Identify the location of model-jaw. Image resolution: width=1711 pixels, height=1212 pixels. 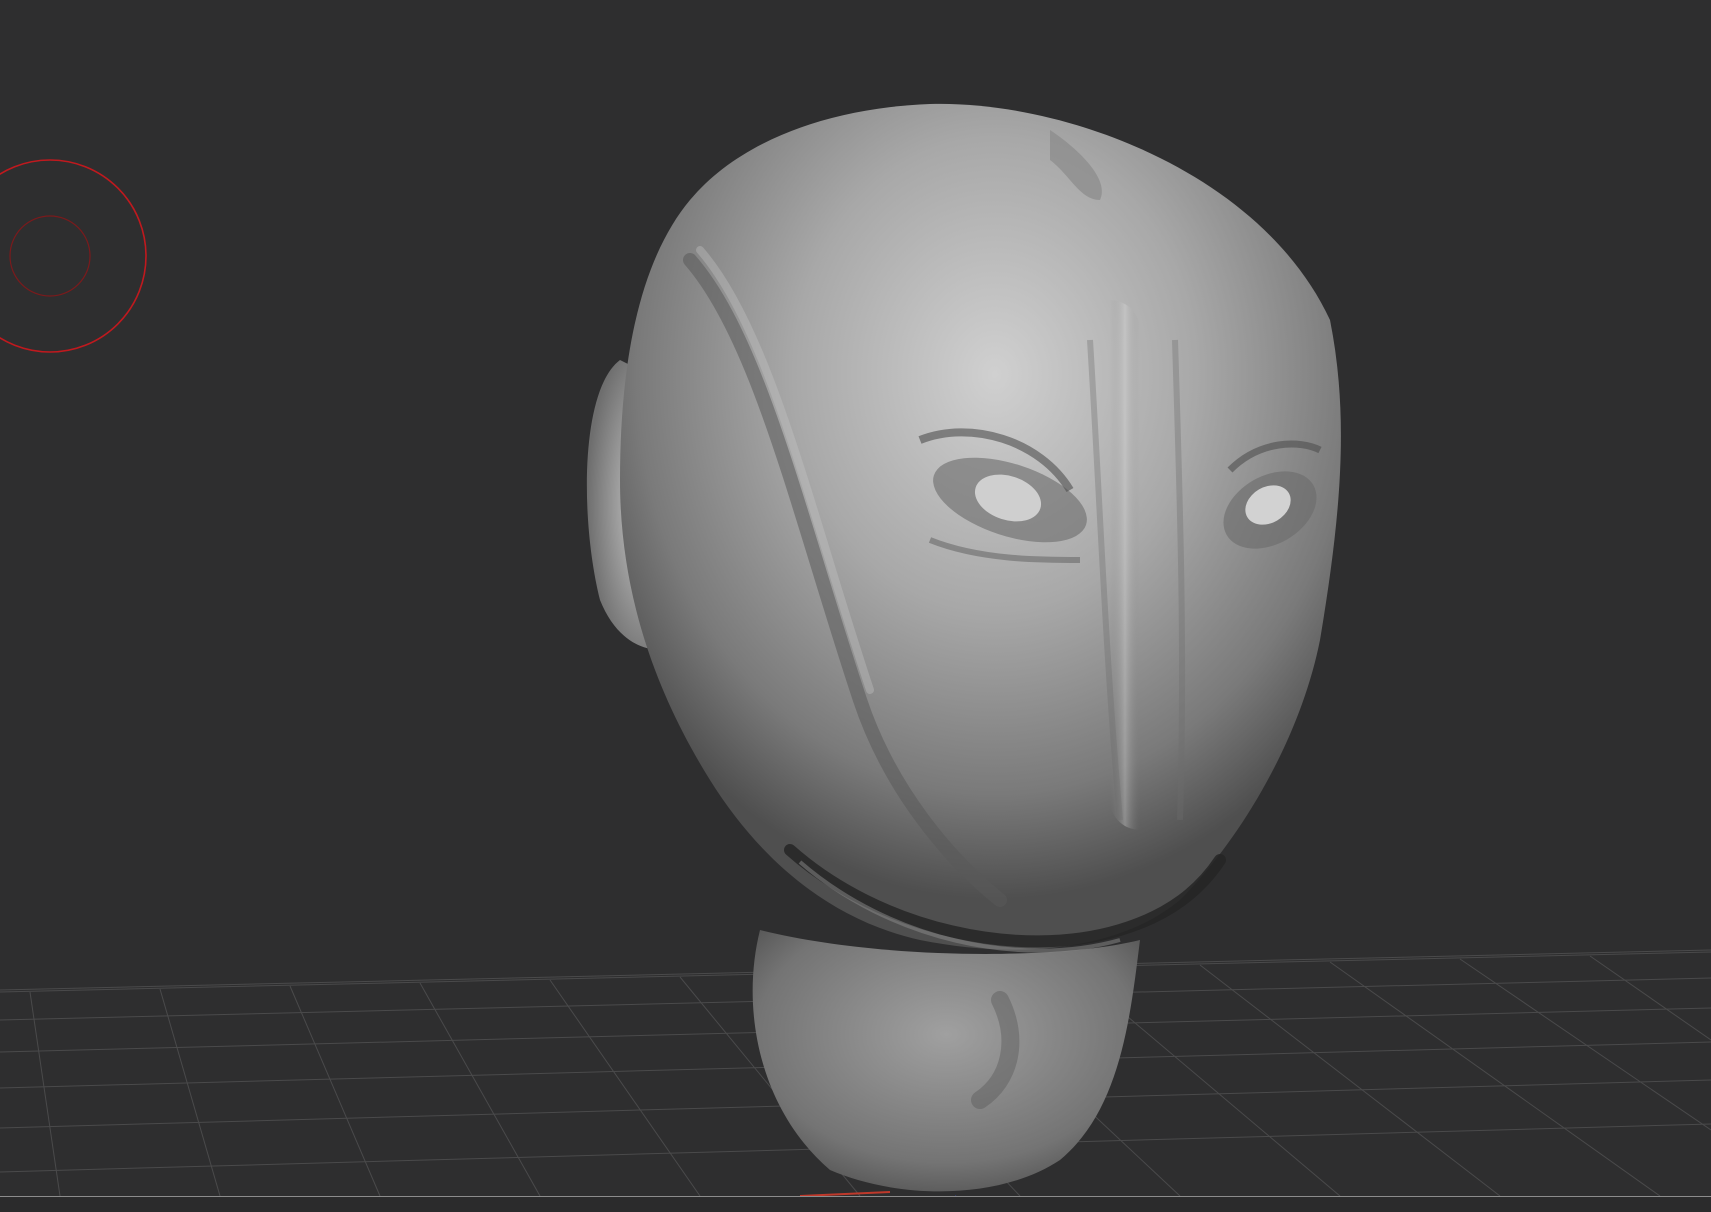
(946, 1061).